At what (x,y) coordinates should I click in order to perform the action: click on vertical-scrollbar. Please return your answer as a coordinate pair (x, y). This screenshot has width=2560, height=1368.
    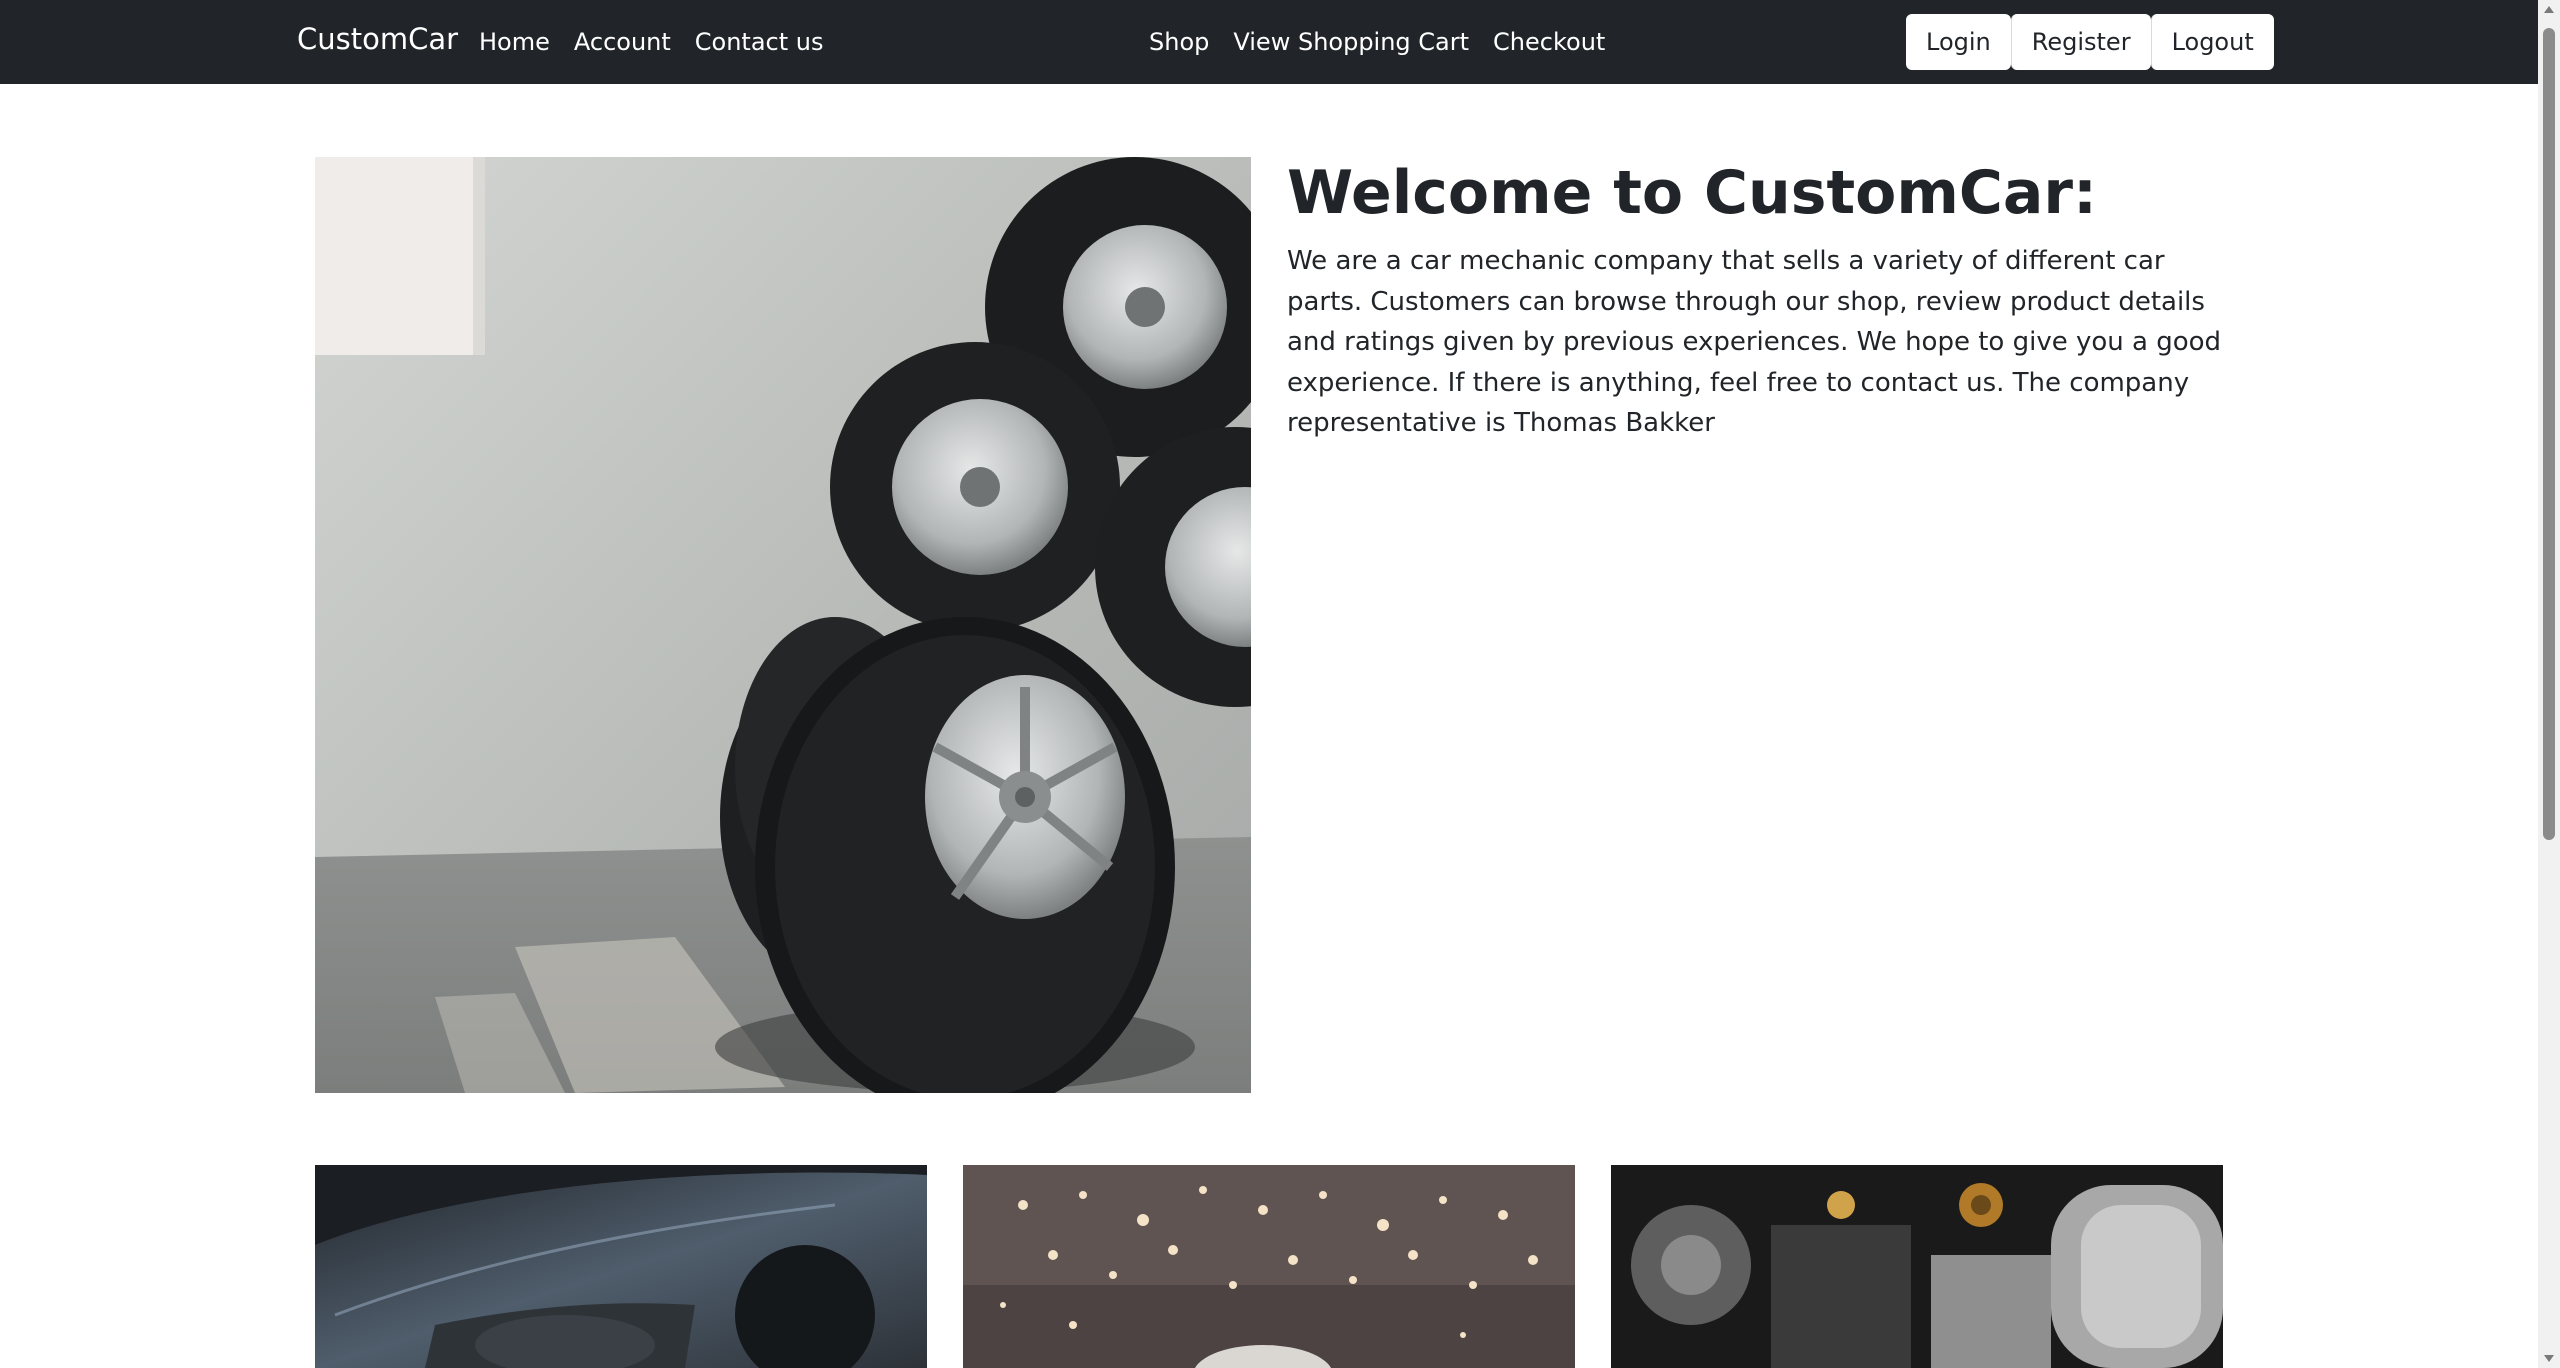
    Looking at the image, I should click on (2549, 684).